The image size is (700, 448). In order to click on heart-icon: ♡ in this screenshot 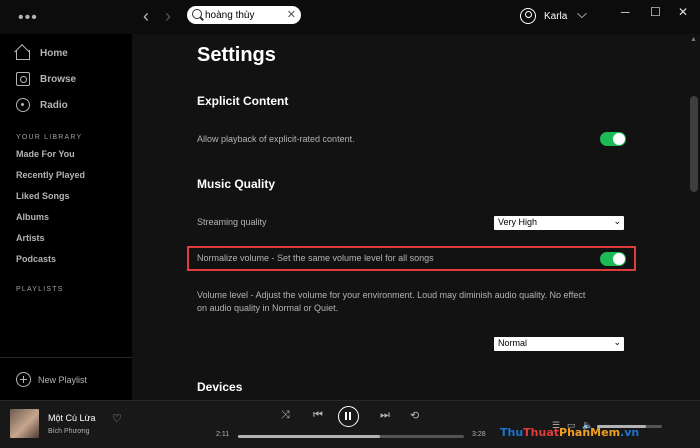, I will do `click(117, 418)`.